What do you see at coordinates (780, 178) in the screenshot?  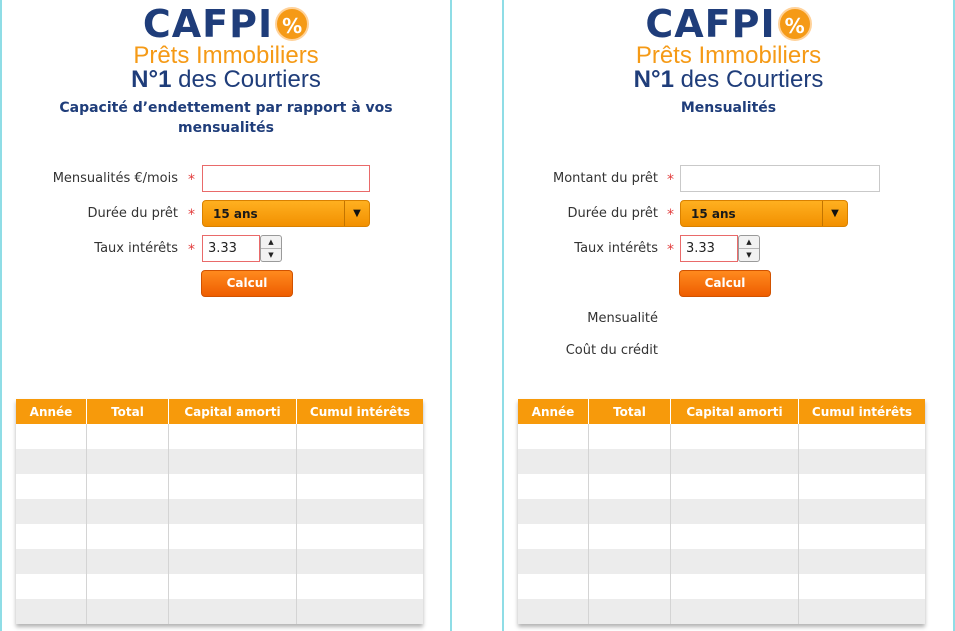 I see `loan-amount-input` at bounding box center [780, 178].